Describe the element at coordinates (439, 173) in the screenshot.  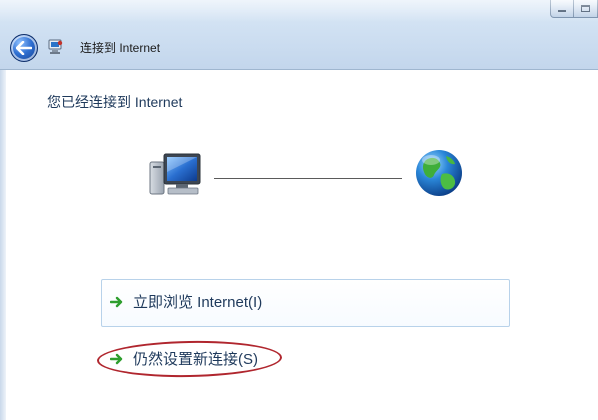
I see `internet-globe-icon` at that location.